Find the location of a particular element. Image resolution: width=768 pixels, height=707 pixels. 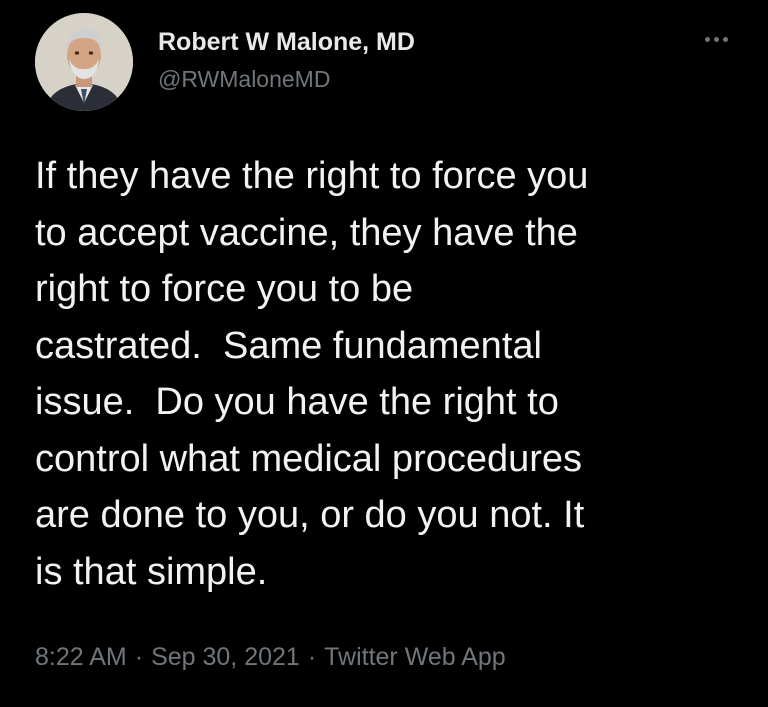

tweet-date: Sep 30, 2021 is located at coordinates (225, 657).